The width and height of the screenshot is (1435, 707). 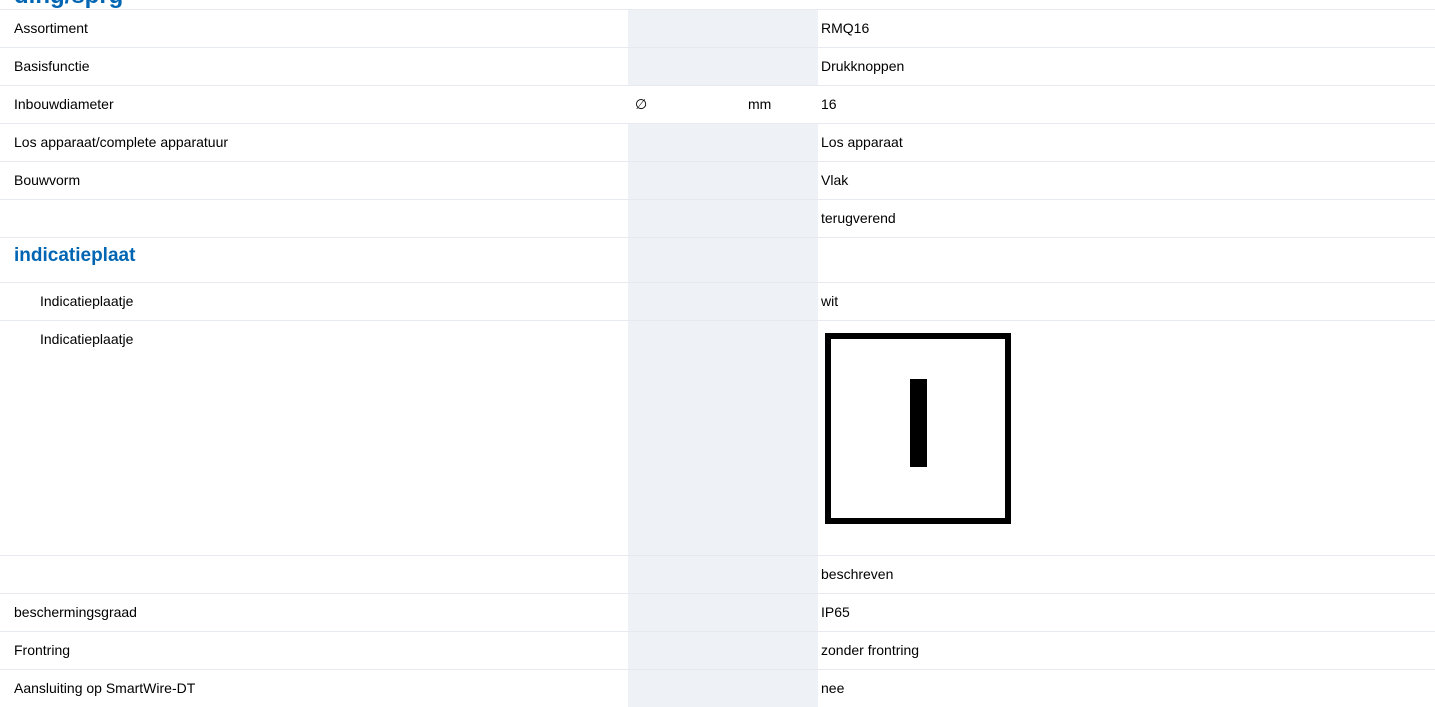 I want to click on spec-row-basisfunctie: Basisfunctie Drukknoppen, so click(x=717, y=66).